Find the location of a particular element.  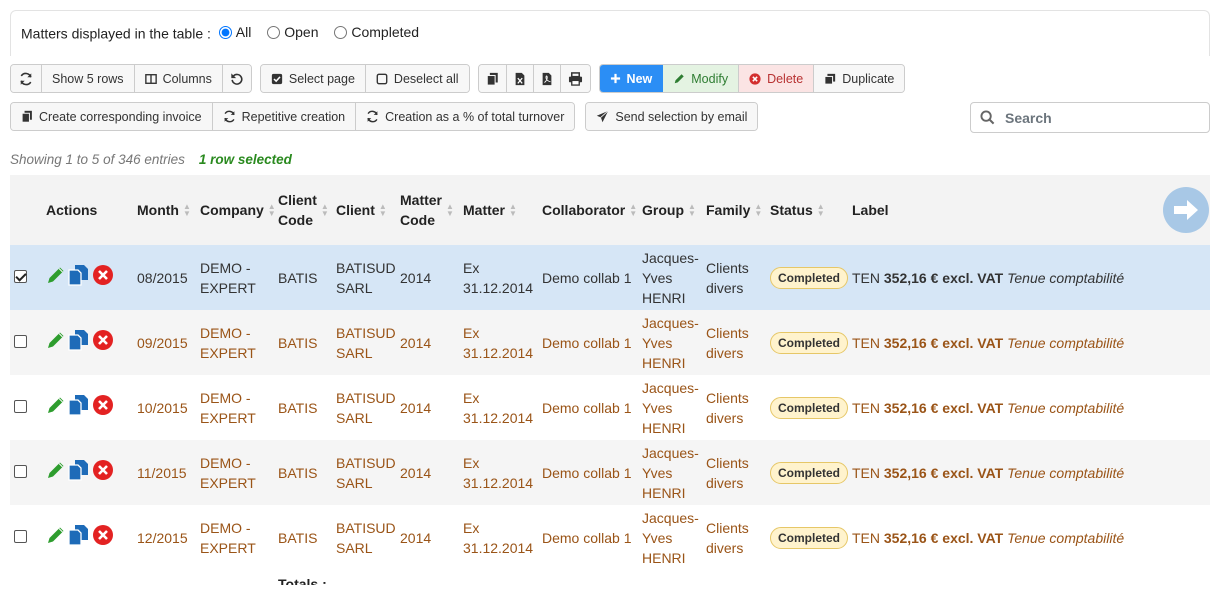

modify-button: Modify is located at coordinates (701, 78).